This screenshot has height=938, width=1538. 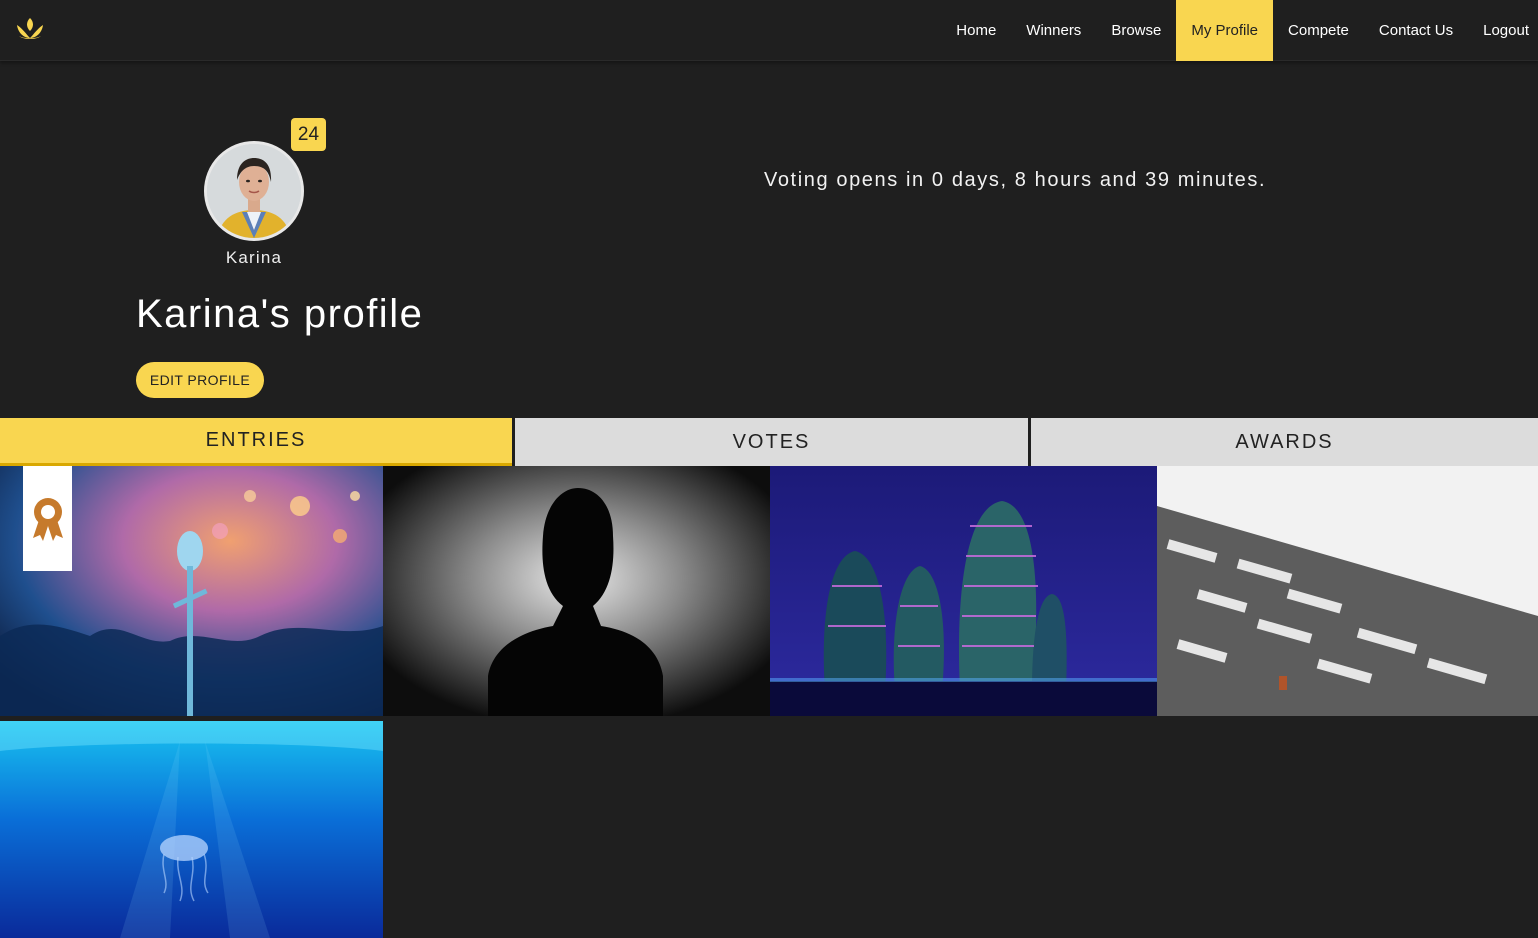 What do you see at coordinates (1416, 30) in the screenshot?
I see `nav-contact-us: Contact Us` at bounding box center [1416, 30].